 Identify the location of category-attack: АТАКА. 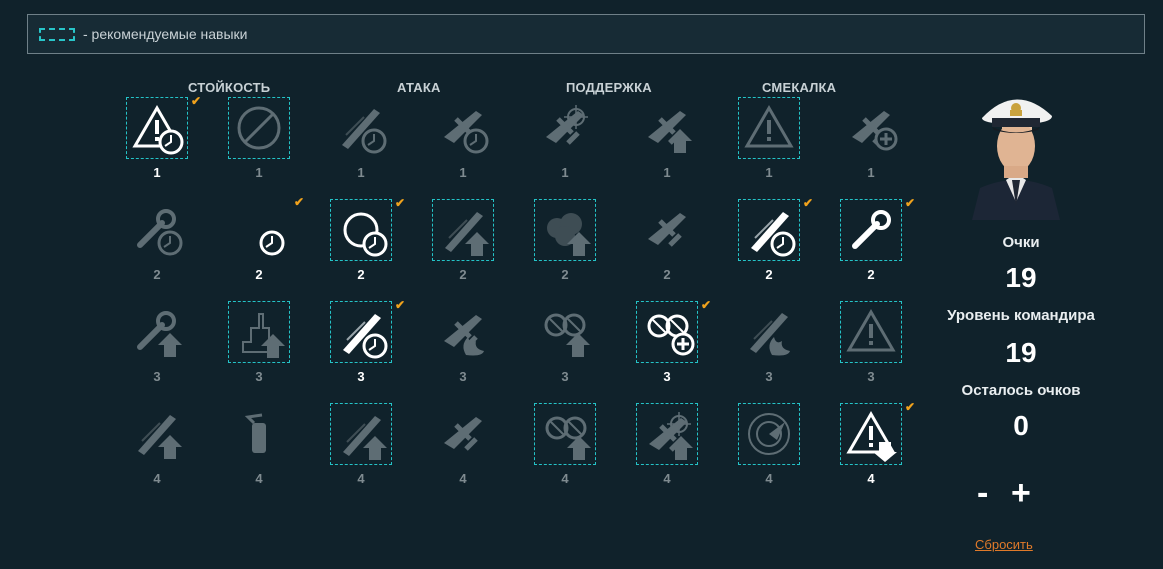
(419, 87).